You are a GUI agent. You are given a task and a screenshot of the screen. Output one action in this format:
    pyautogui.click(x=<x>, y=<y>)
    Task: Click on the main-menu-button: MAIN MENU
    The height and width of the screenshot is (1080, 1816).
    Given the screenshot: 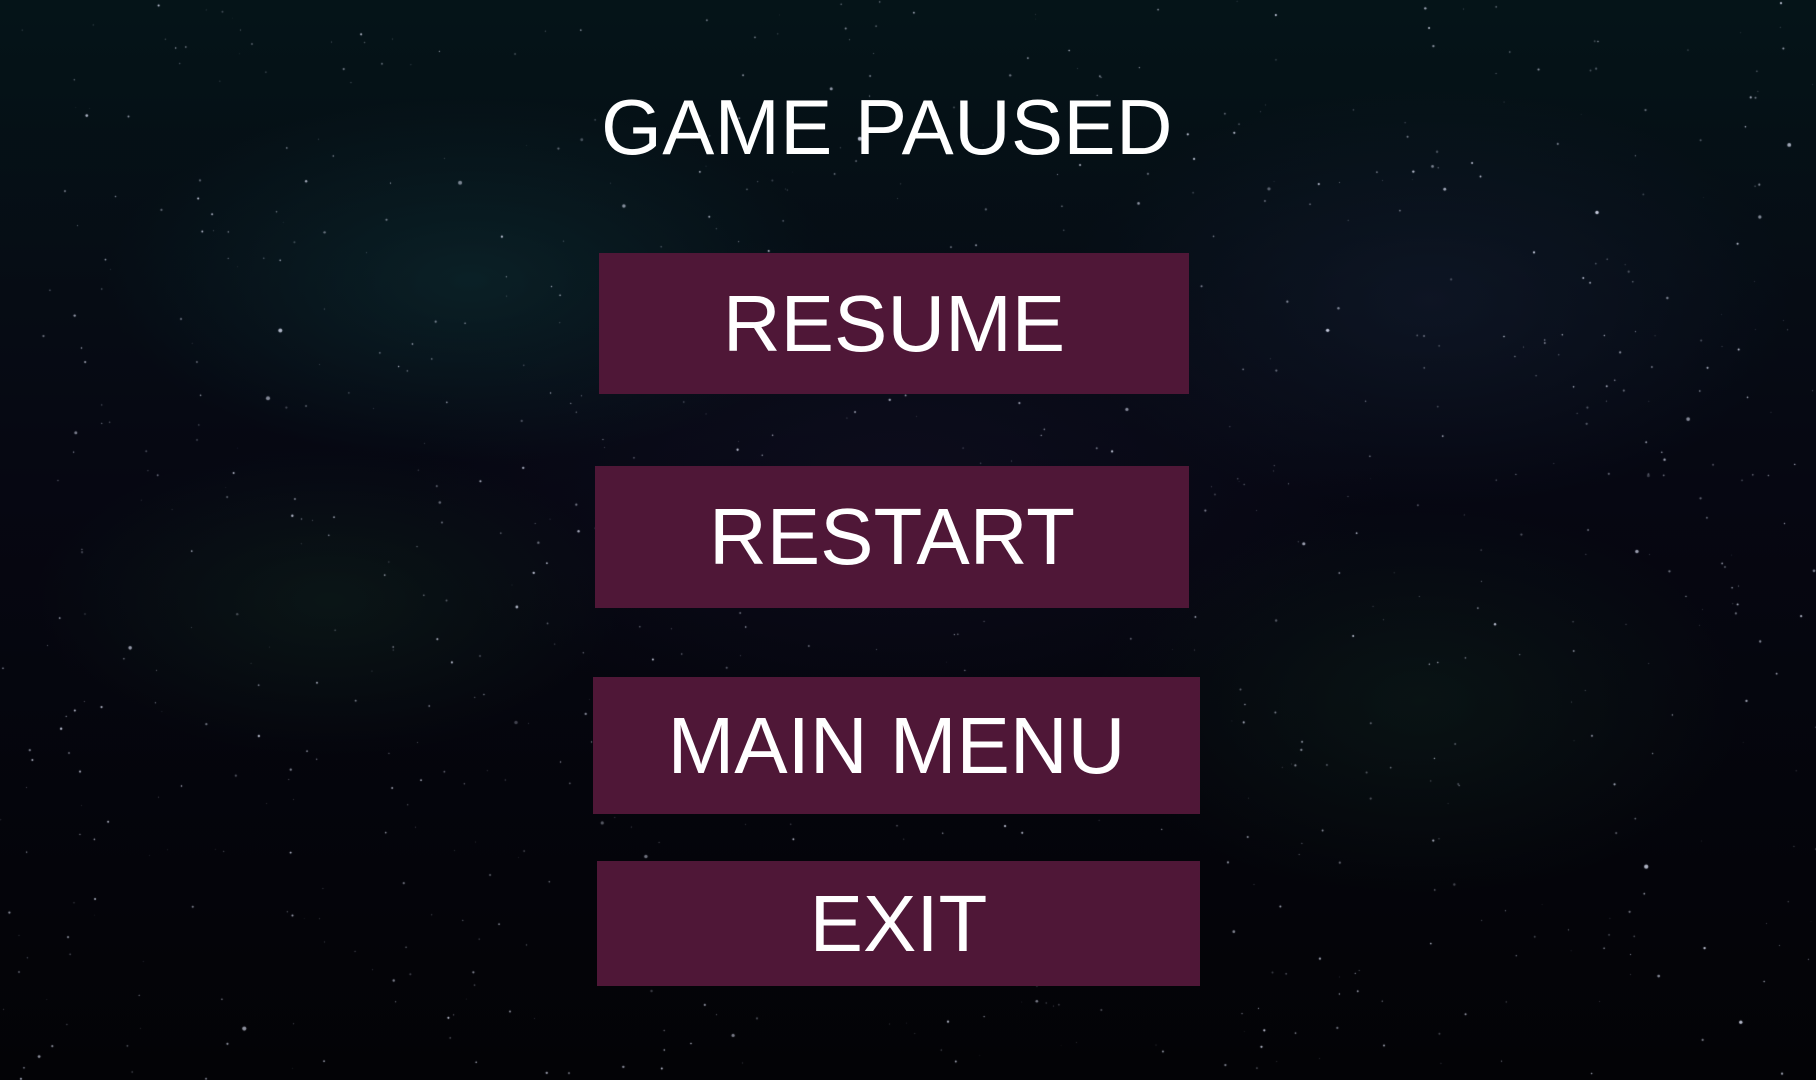 What is the action you would take?
    pyautogui.click(x=896, y=745)
    